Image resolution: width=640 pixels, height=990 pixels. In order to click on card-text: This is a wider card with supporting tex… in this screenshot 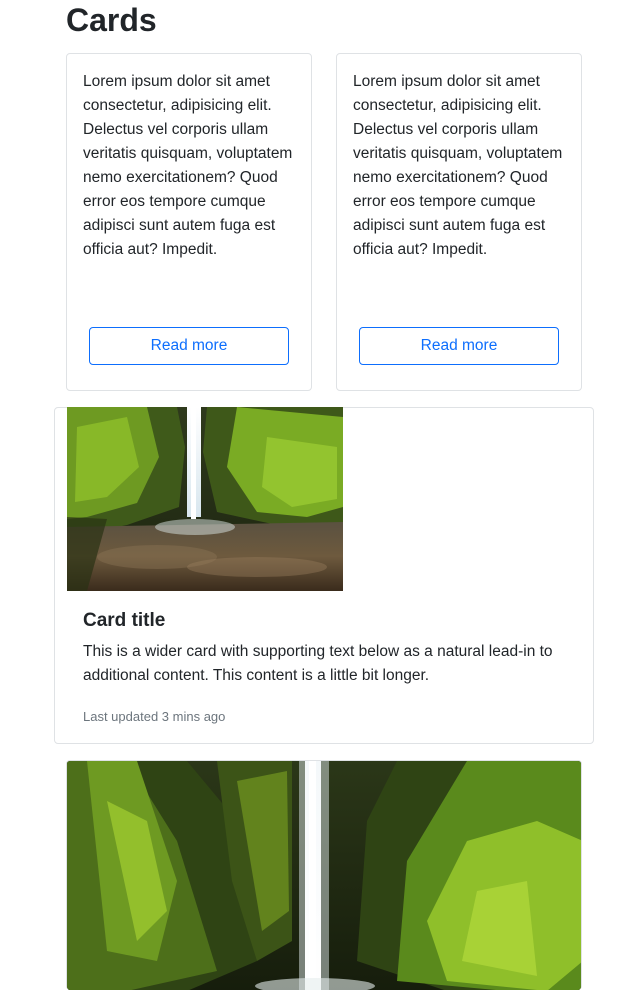, I will do `click(318, 663)`.